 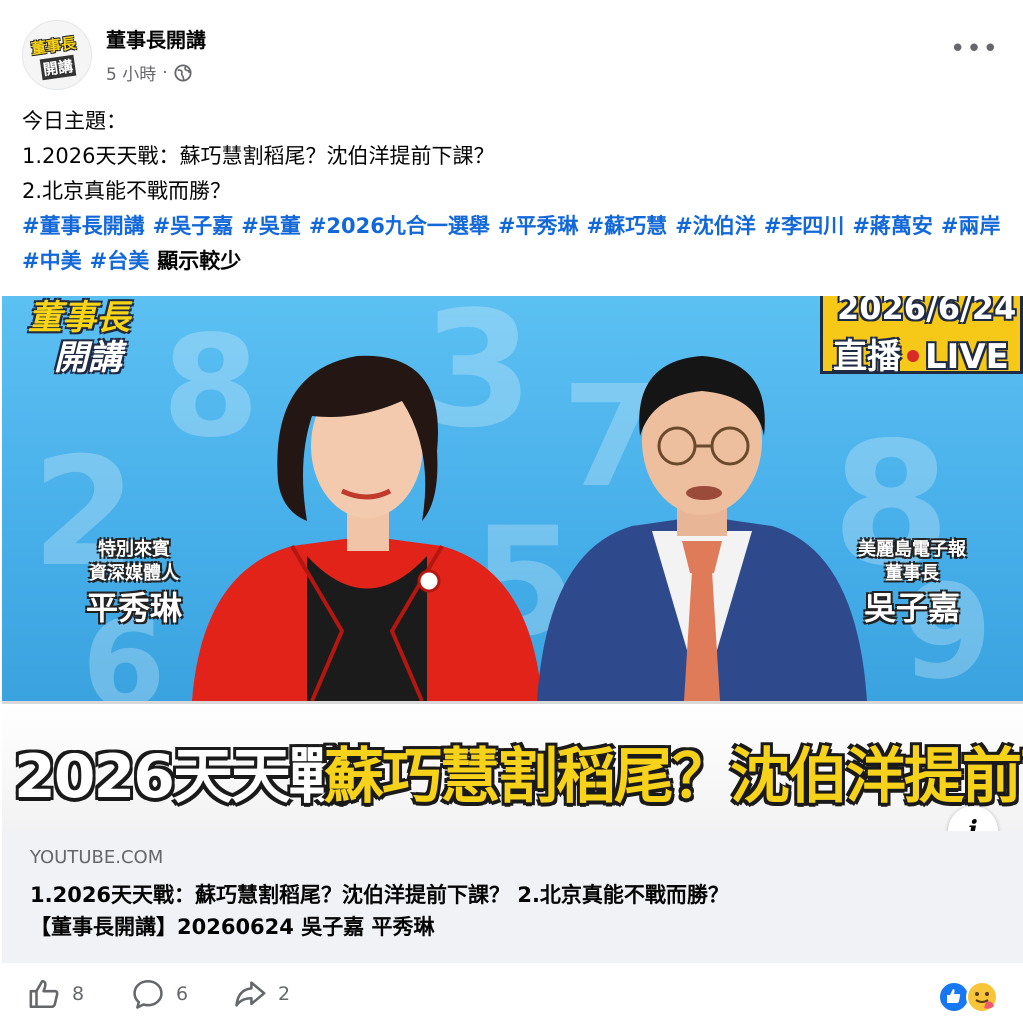 What do you see at coordinates (511, 993) in the screenshot?
I see `post-actions: 8 6 2` at bounding box center [511, 993].